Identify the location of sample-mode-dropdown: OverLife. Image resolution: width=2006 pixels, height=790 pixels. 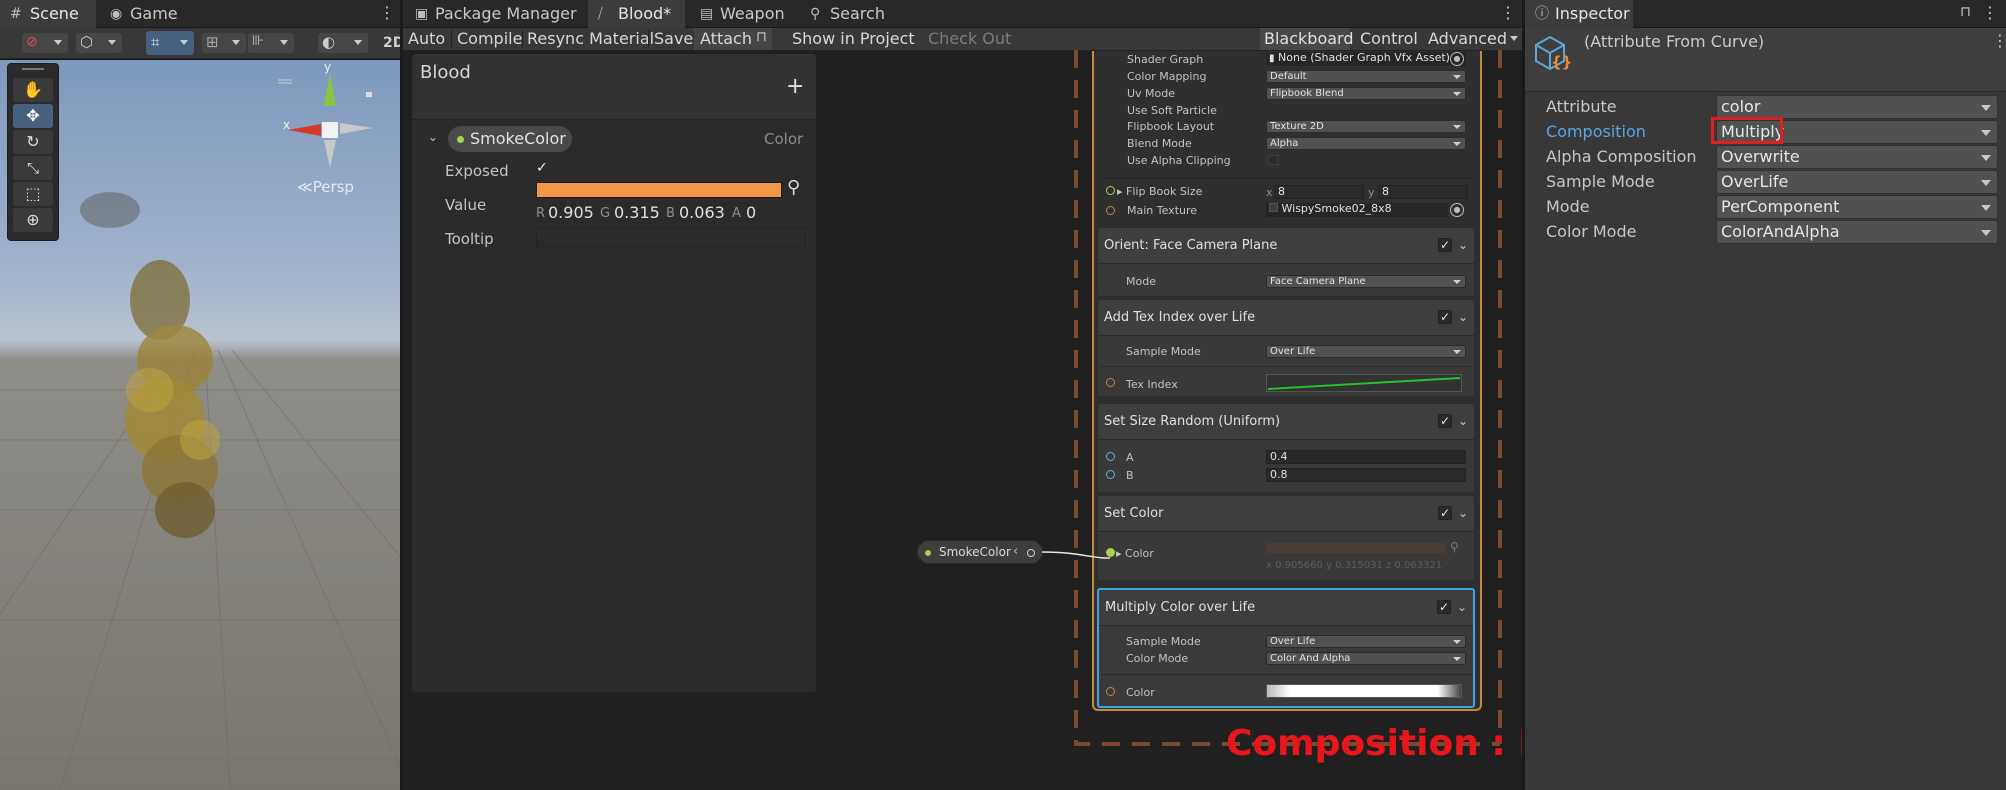
(1857, 182).